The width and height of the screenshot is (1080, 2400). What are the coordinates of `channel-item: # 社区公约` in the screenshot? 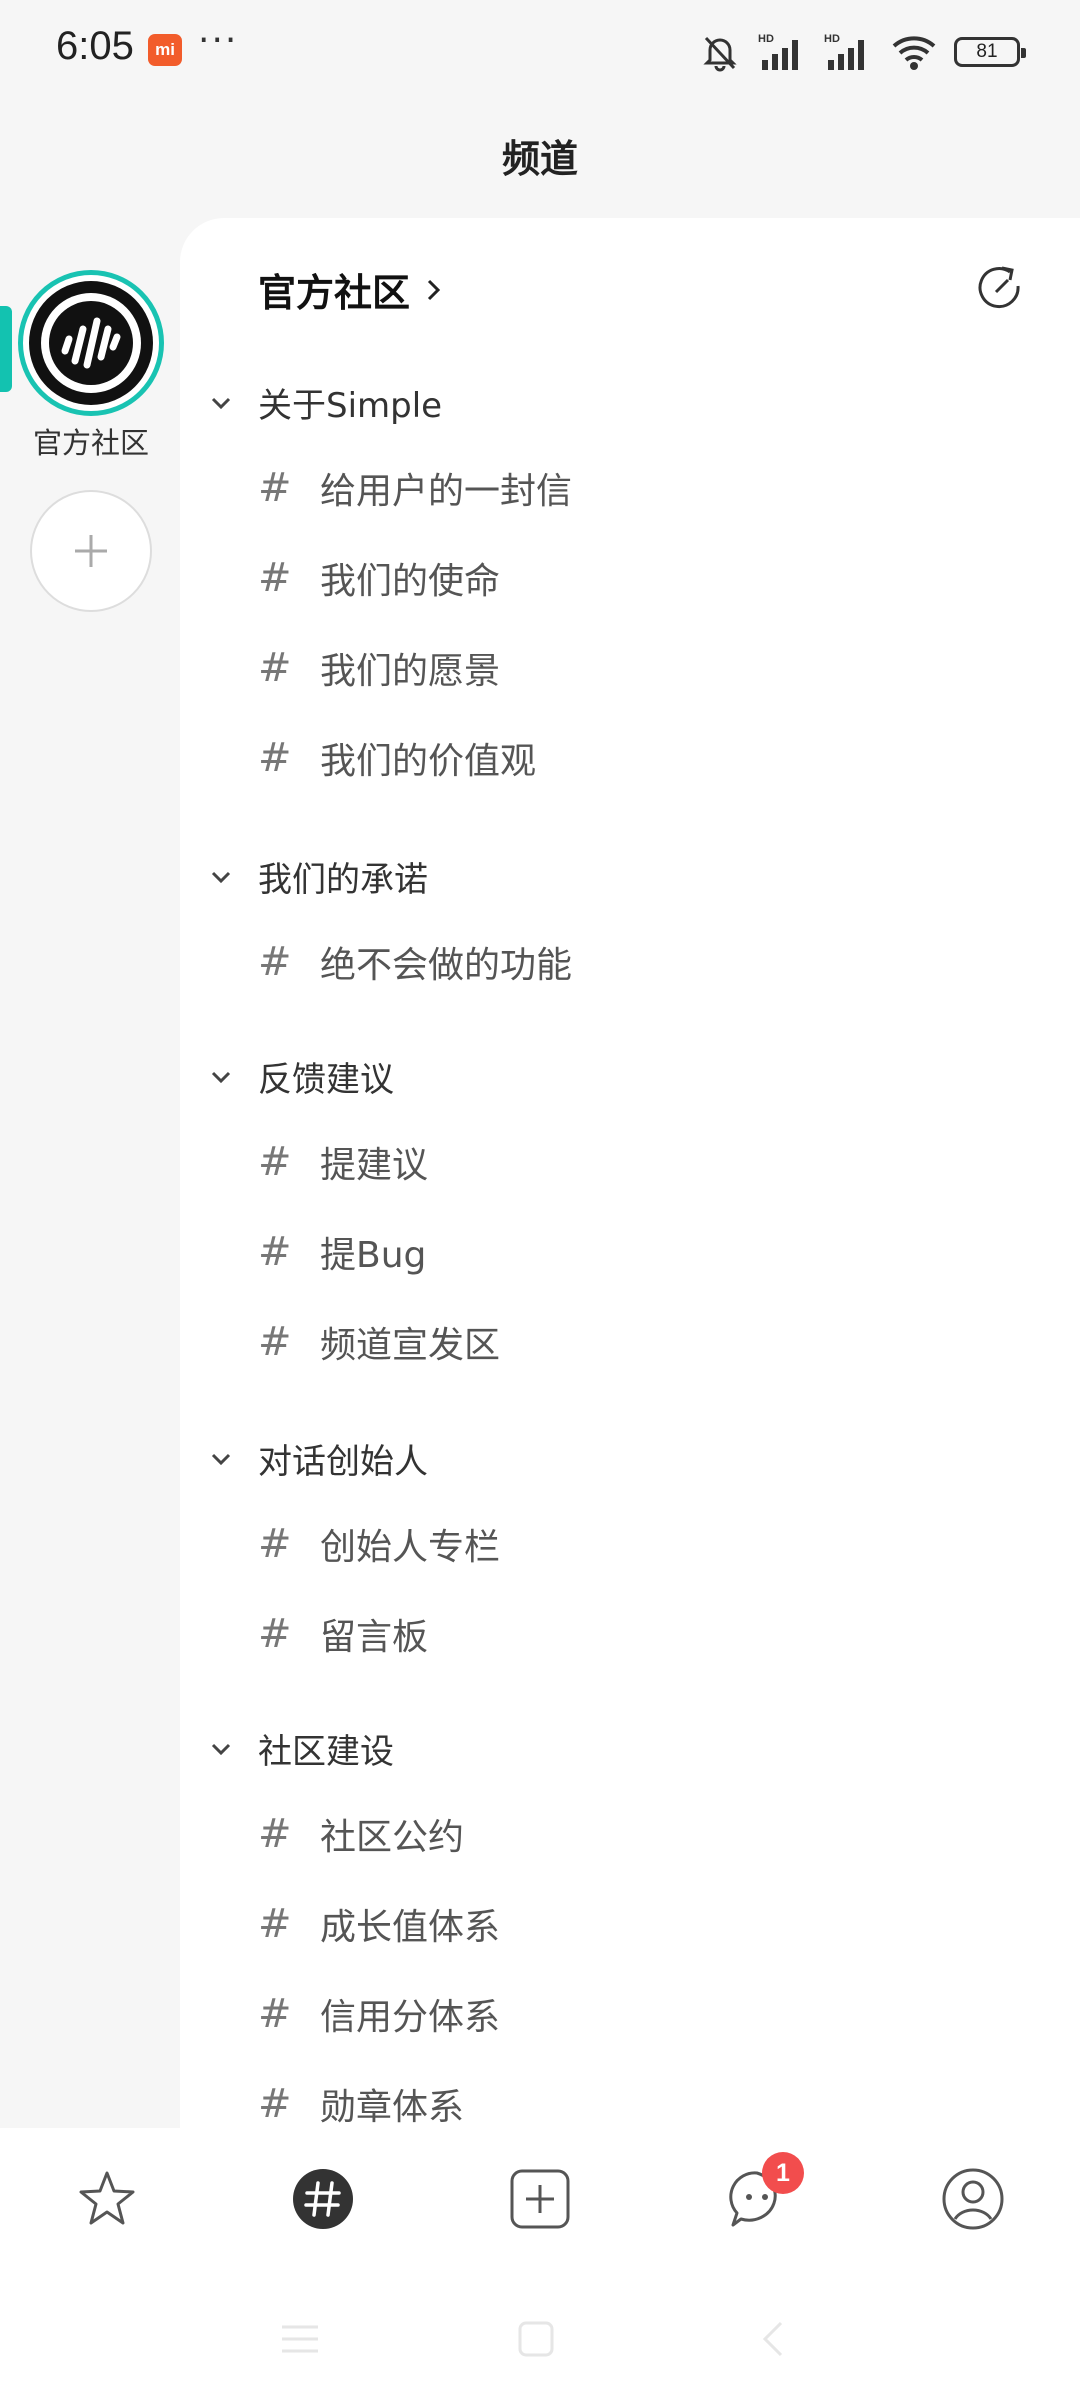 It's located at (361, 1834).